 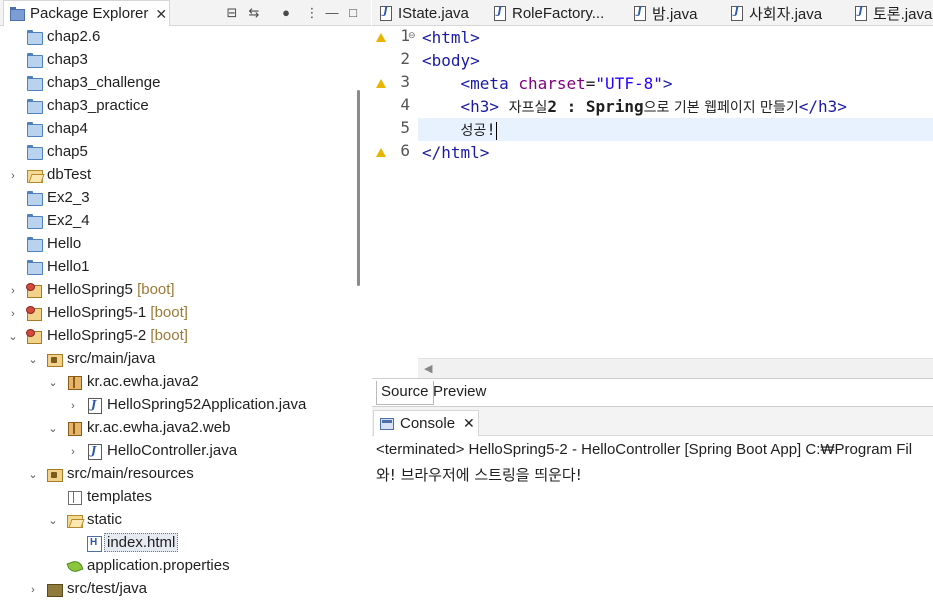 What do you see at coordinates (332, 12) in the screenshot?
I see `minimize-icon: —` at bounding box center [332, 12].